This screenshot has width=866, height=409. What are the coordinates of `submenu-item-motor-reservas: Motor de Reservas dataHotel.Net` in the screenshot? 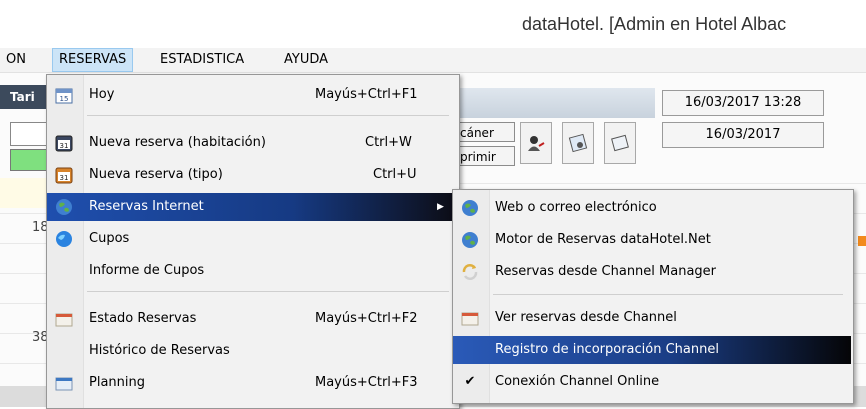 It's located at (652, 240).